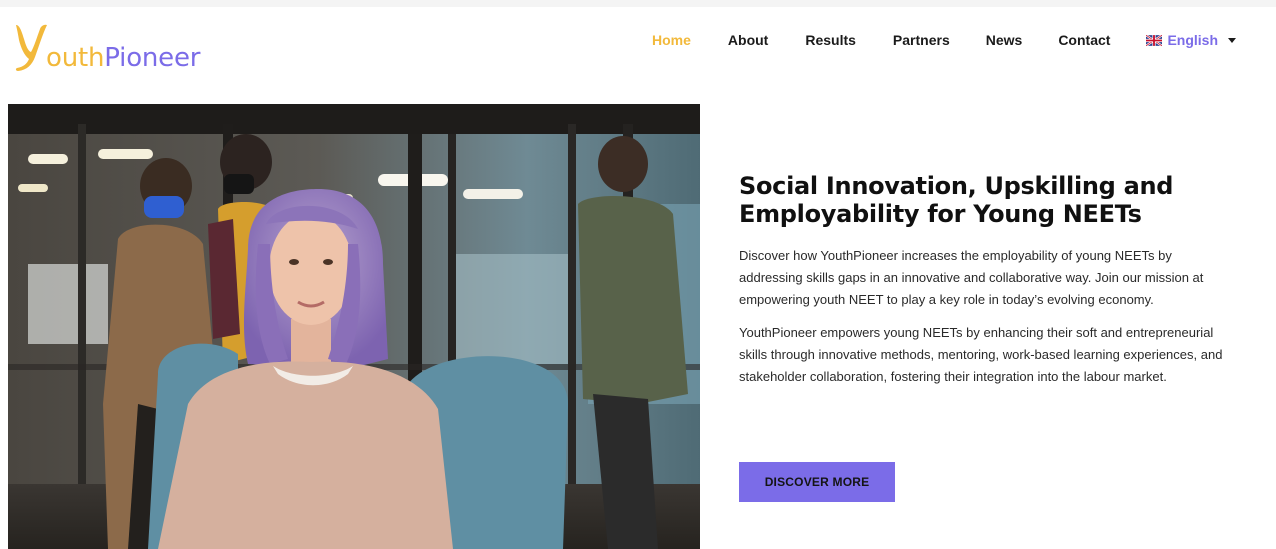  Describe the element at coordinates (817, 482) in the screenshot. I see `discover-more-button: DISCOVER MORE` at that location.